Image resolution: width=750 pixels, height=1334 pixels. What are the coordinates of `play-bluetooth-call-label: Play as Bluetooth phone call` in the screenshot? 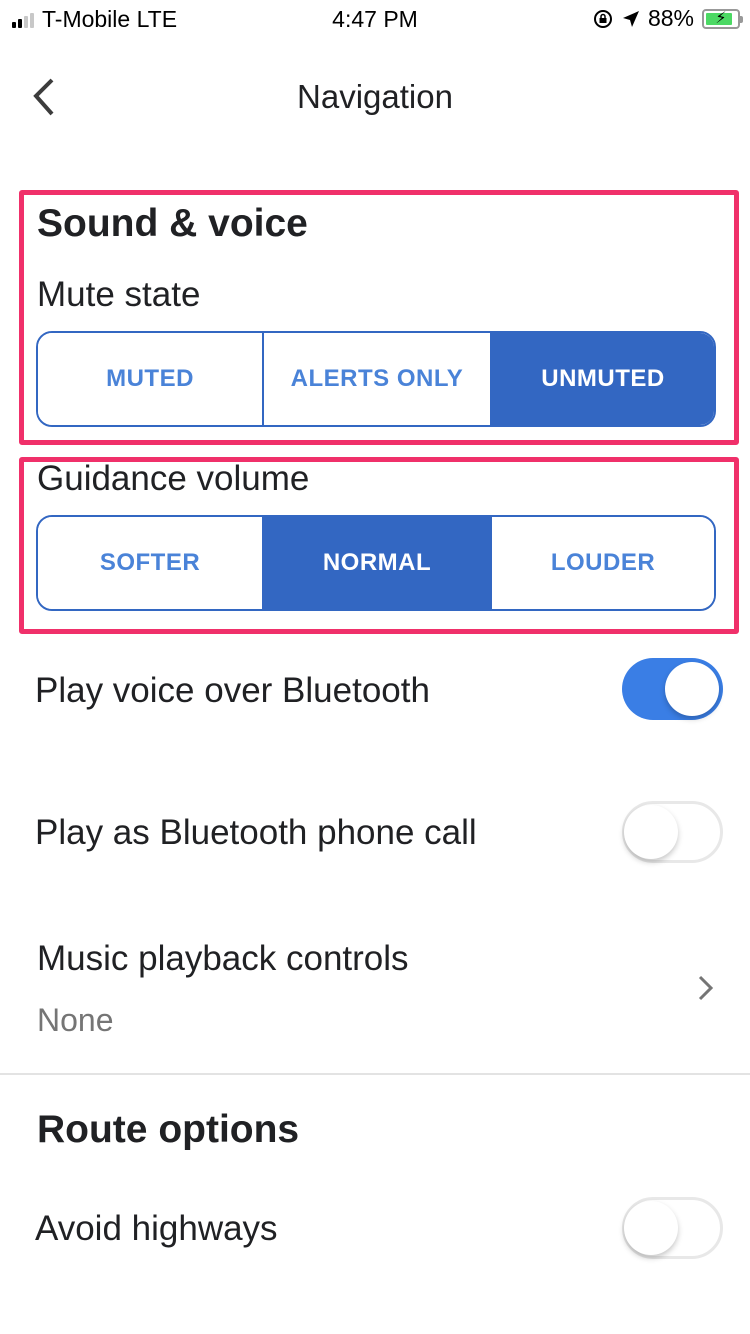 It's located at (256, 832).